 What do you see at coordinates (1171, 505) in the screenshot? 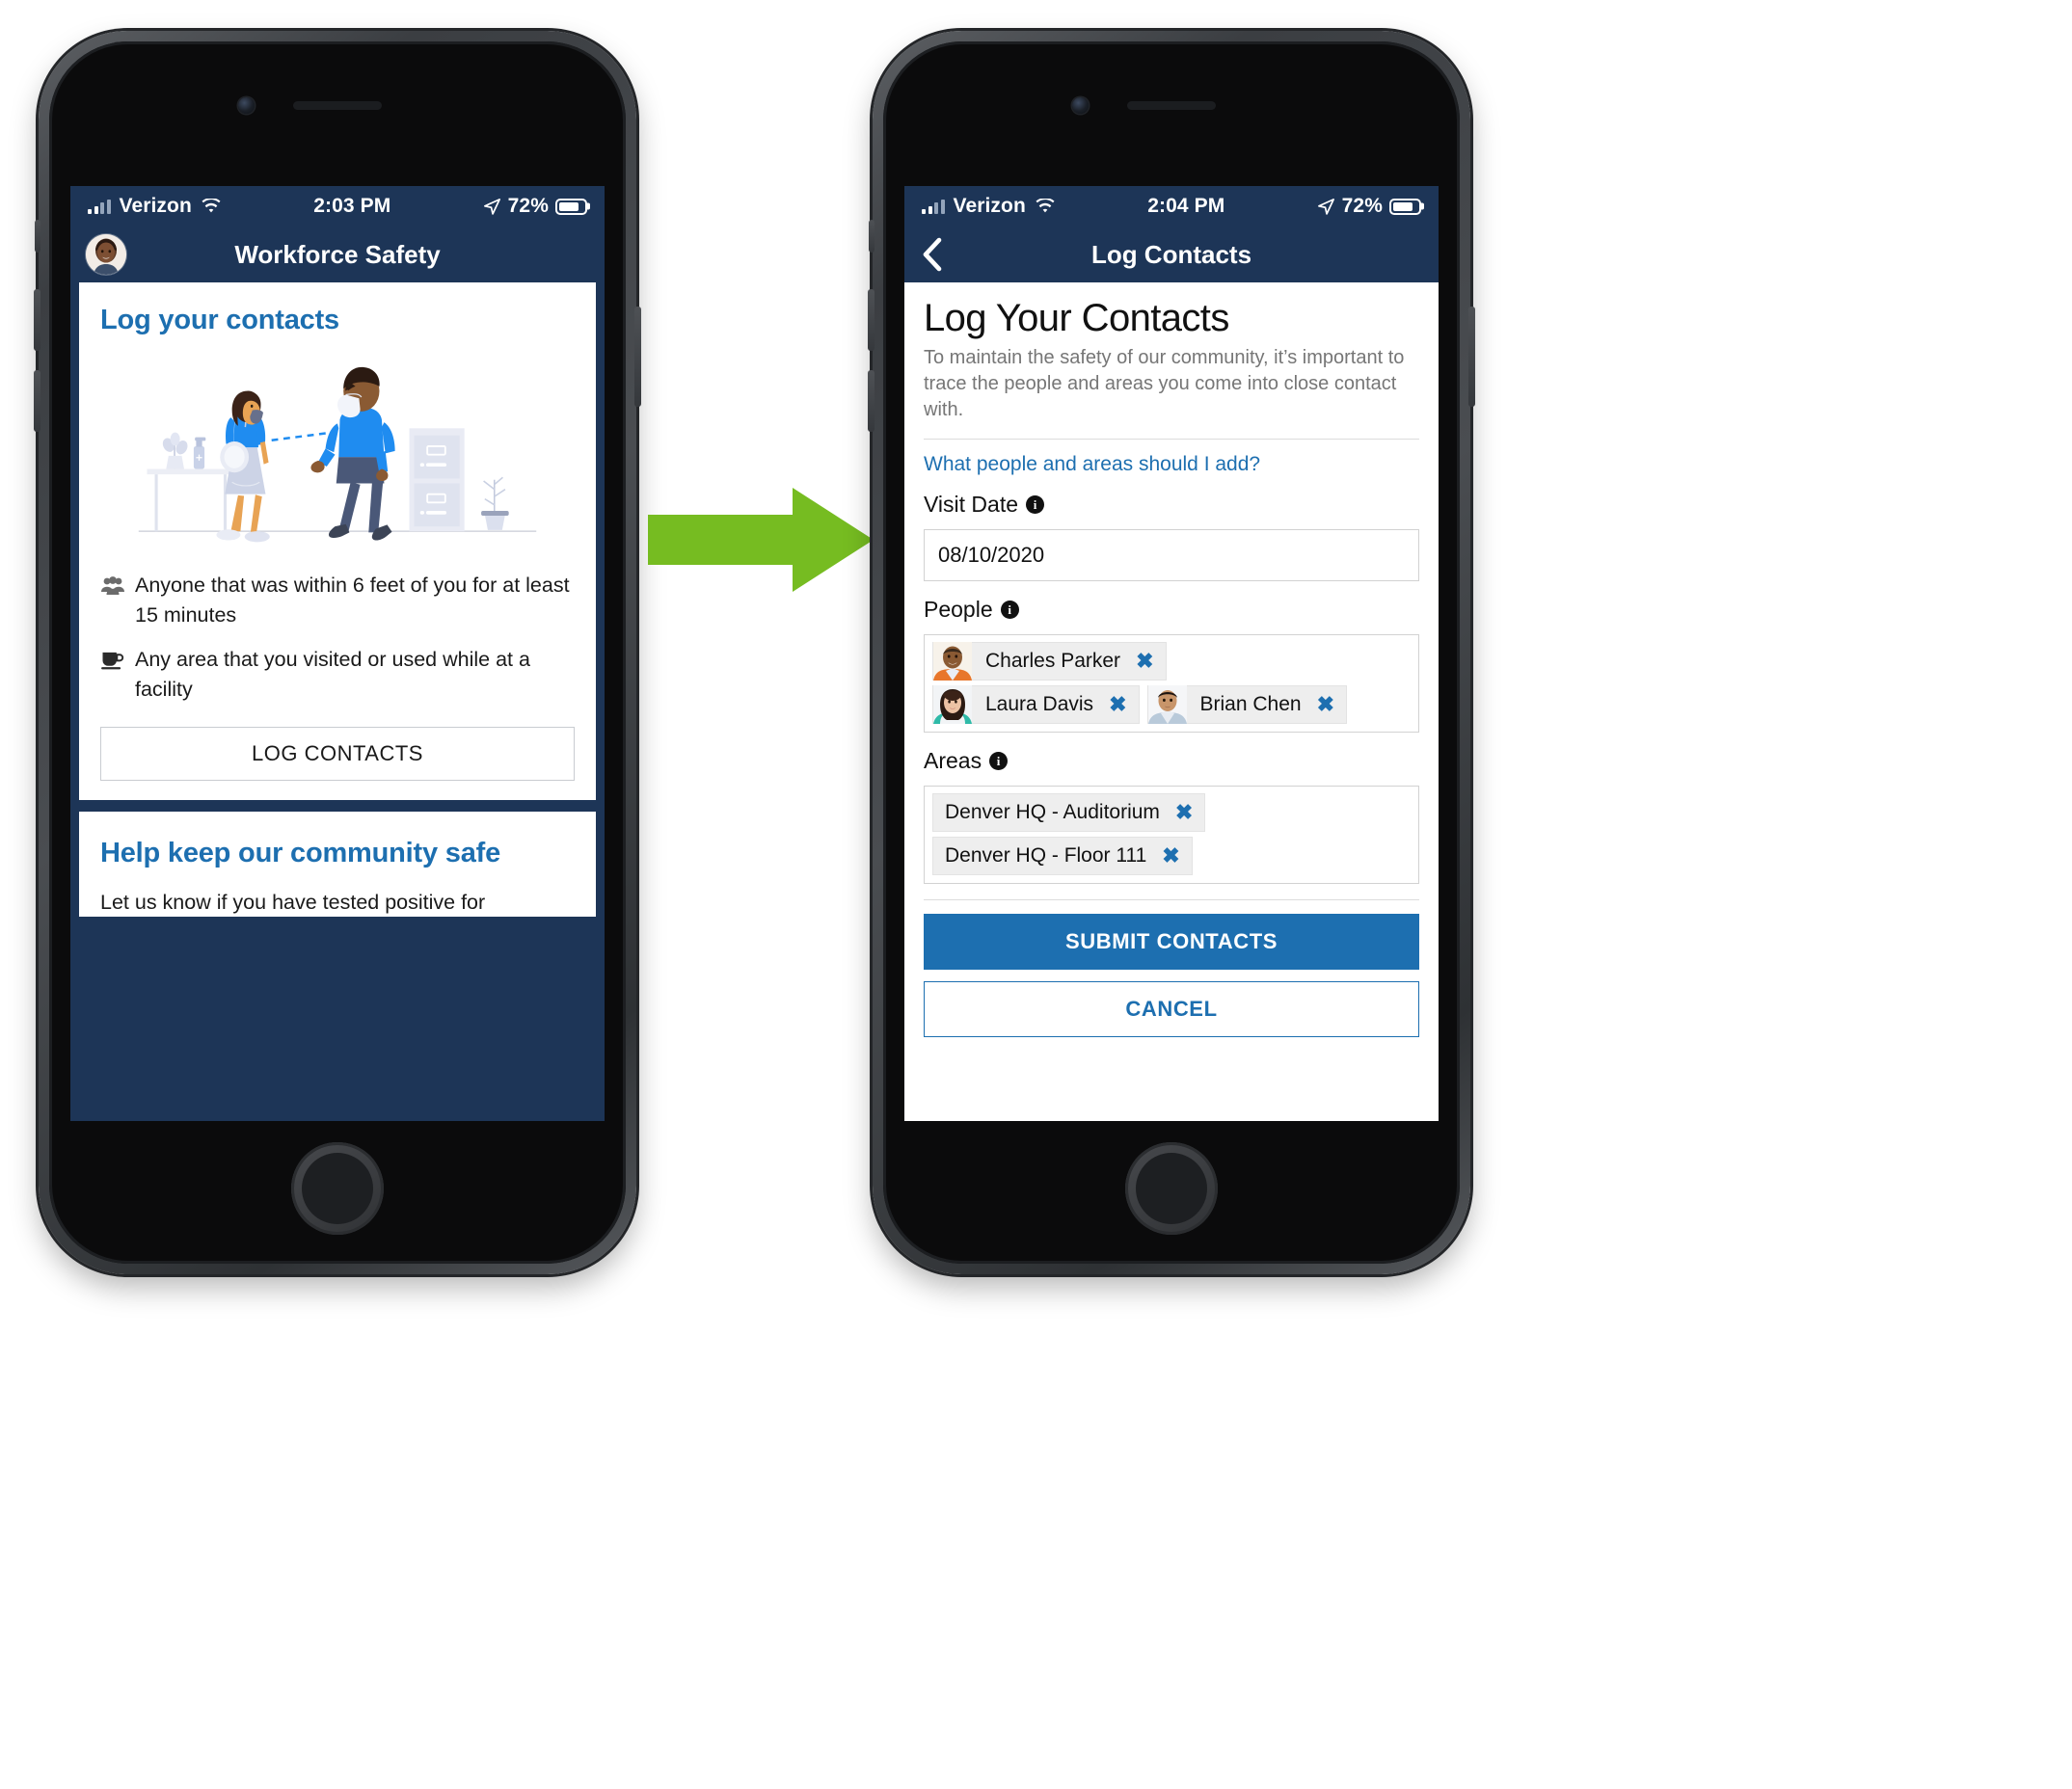
I see `visit-date-label-row: Visit Date i` at bounding box center [1171, 505].